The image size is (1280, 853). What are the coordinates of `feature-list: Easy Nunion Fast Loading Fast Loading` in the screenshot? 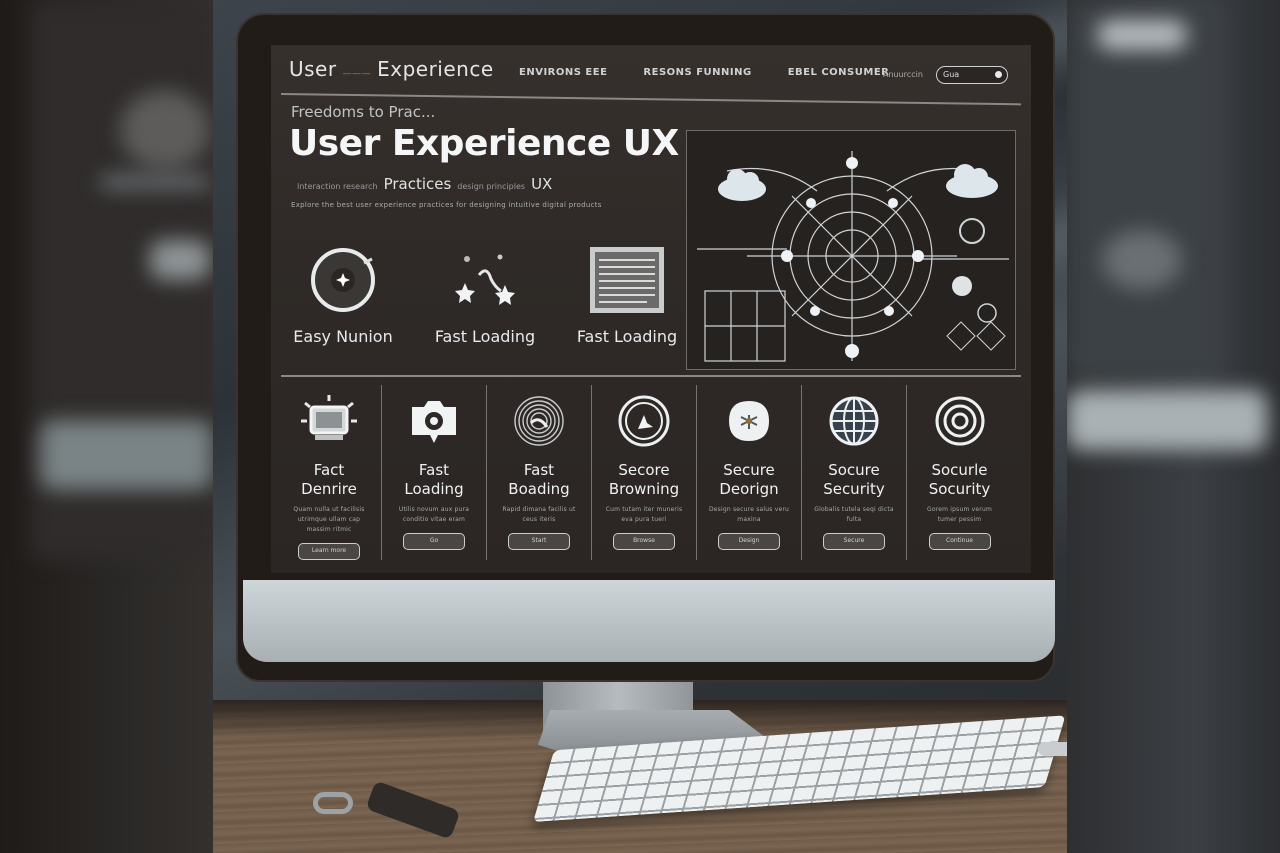 It's located at (485, 291).